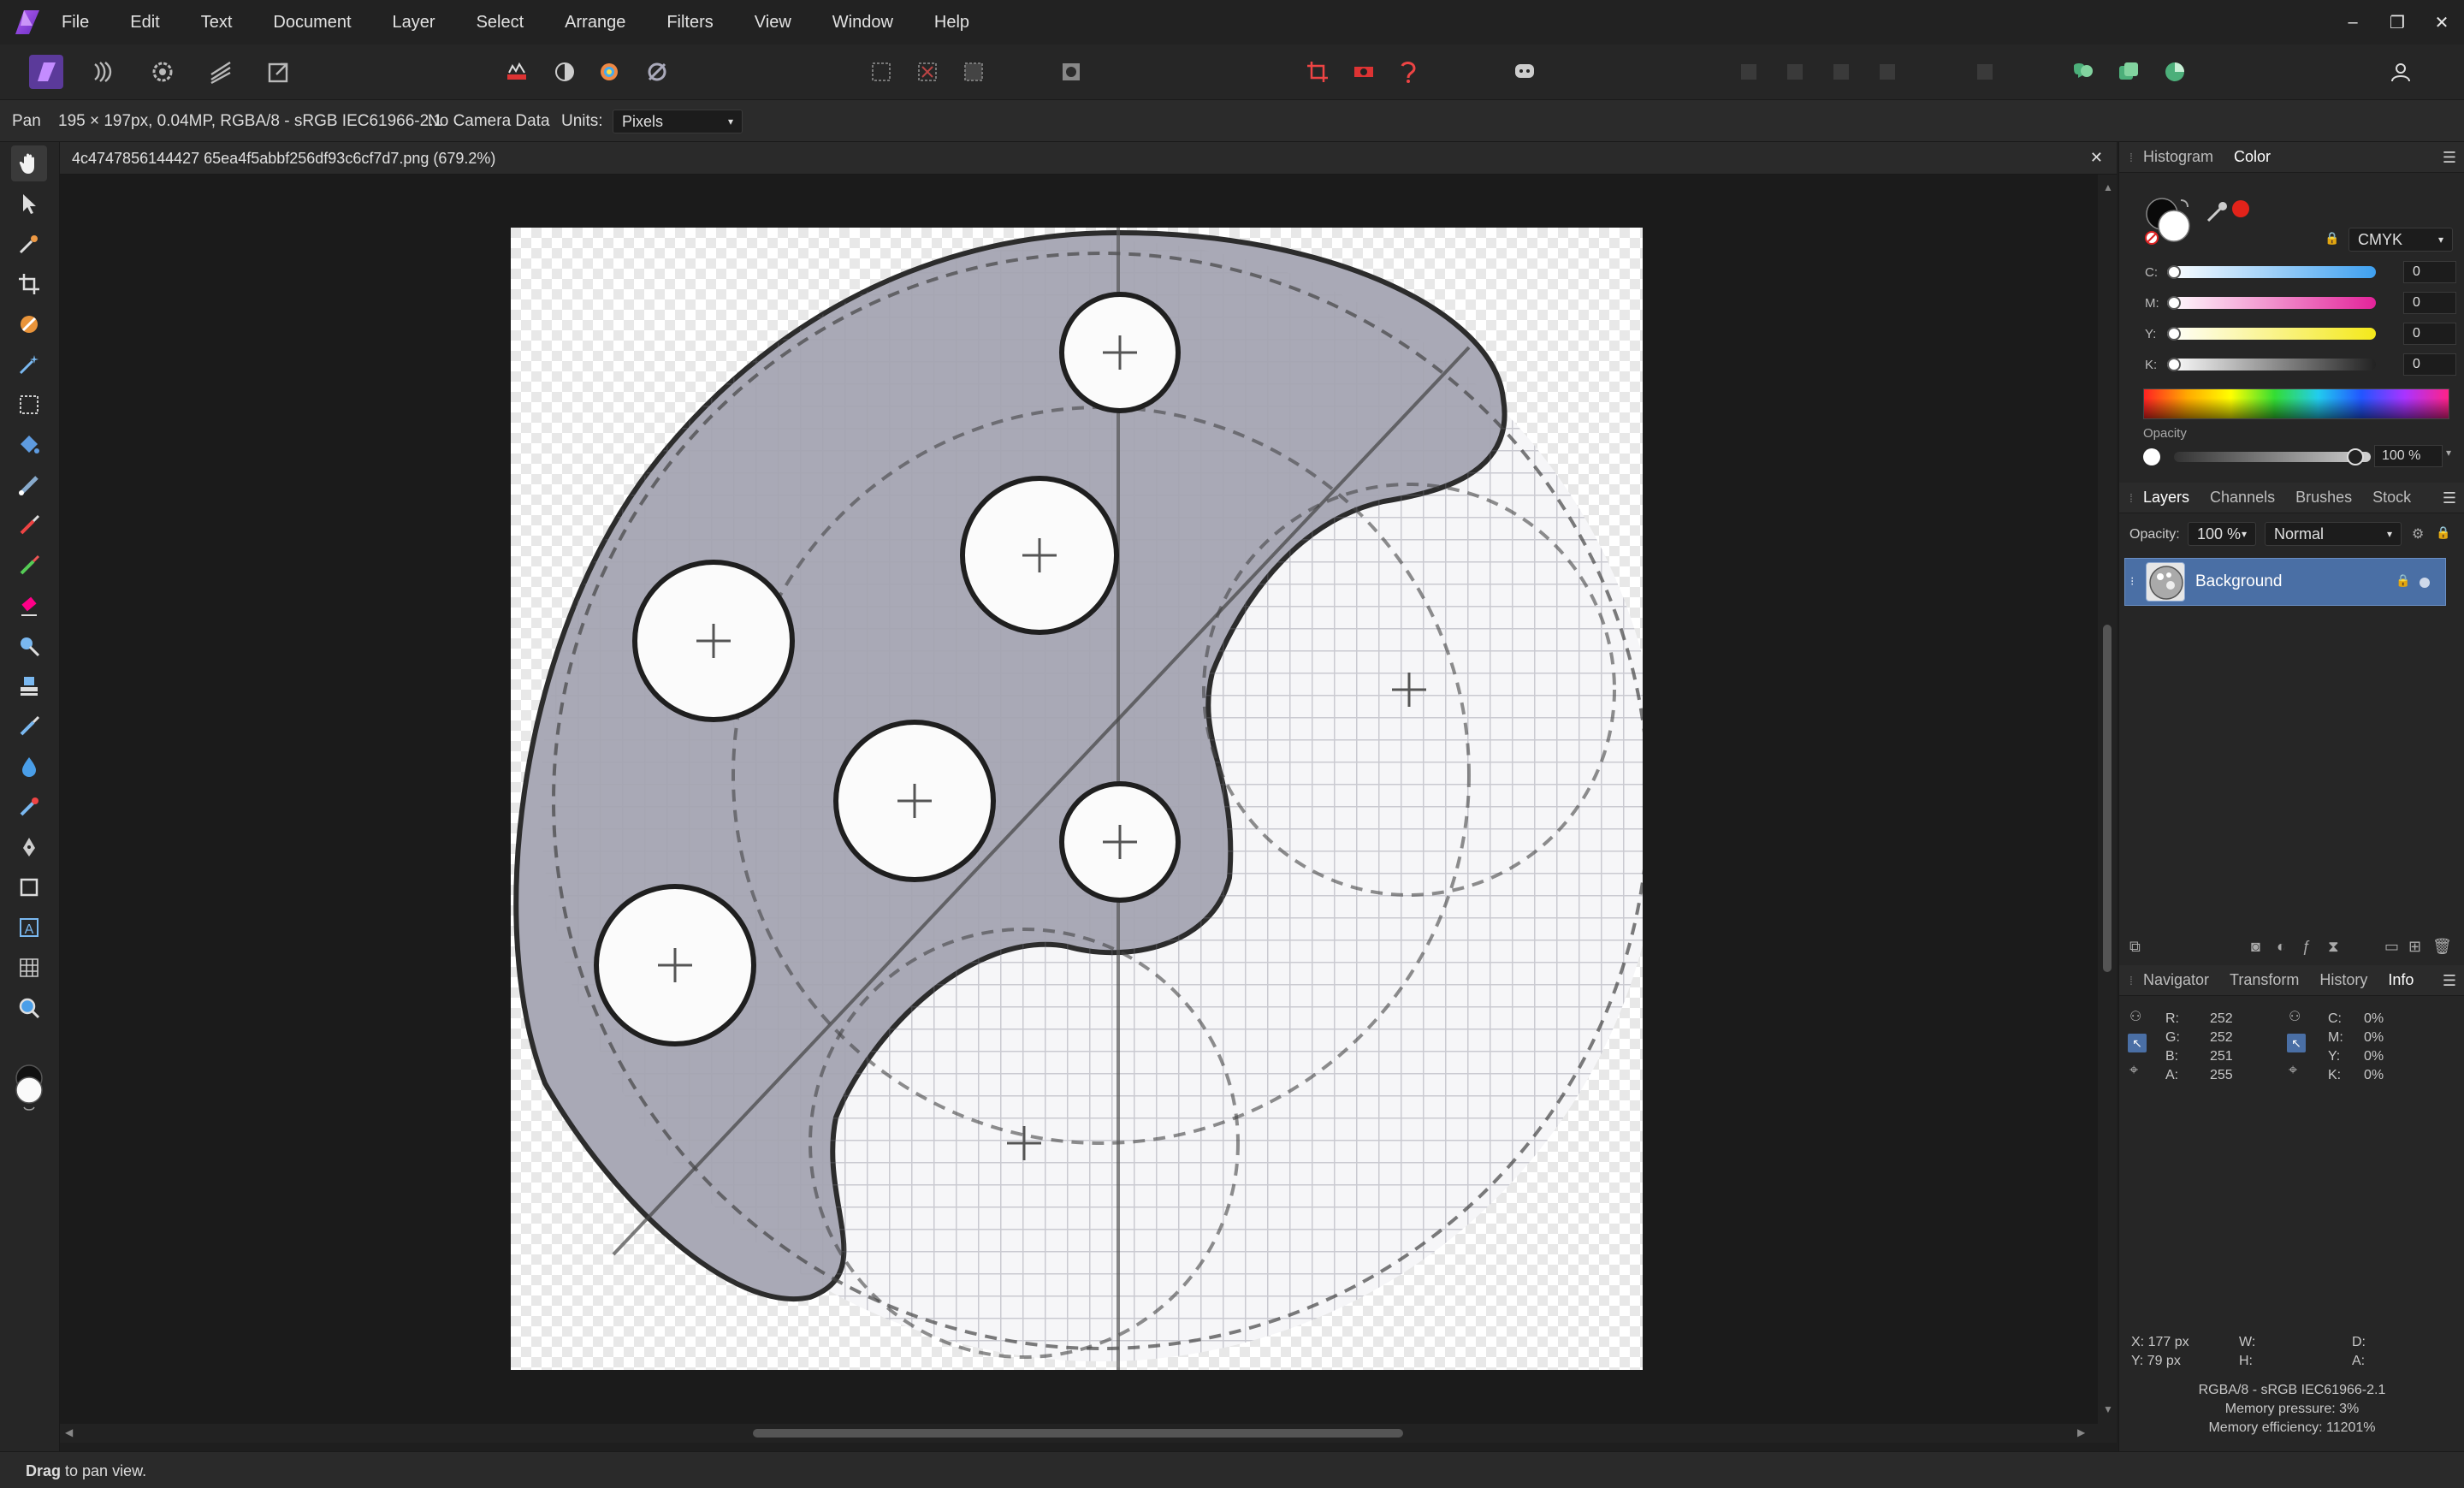 The image size is (2464, 1488). Describe the element at coordinates (773, 23) in the screenshot. I see `menu-view: View` at that location.